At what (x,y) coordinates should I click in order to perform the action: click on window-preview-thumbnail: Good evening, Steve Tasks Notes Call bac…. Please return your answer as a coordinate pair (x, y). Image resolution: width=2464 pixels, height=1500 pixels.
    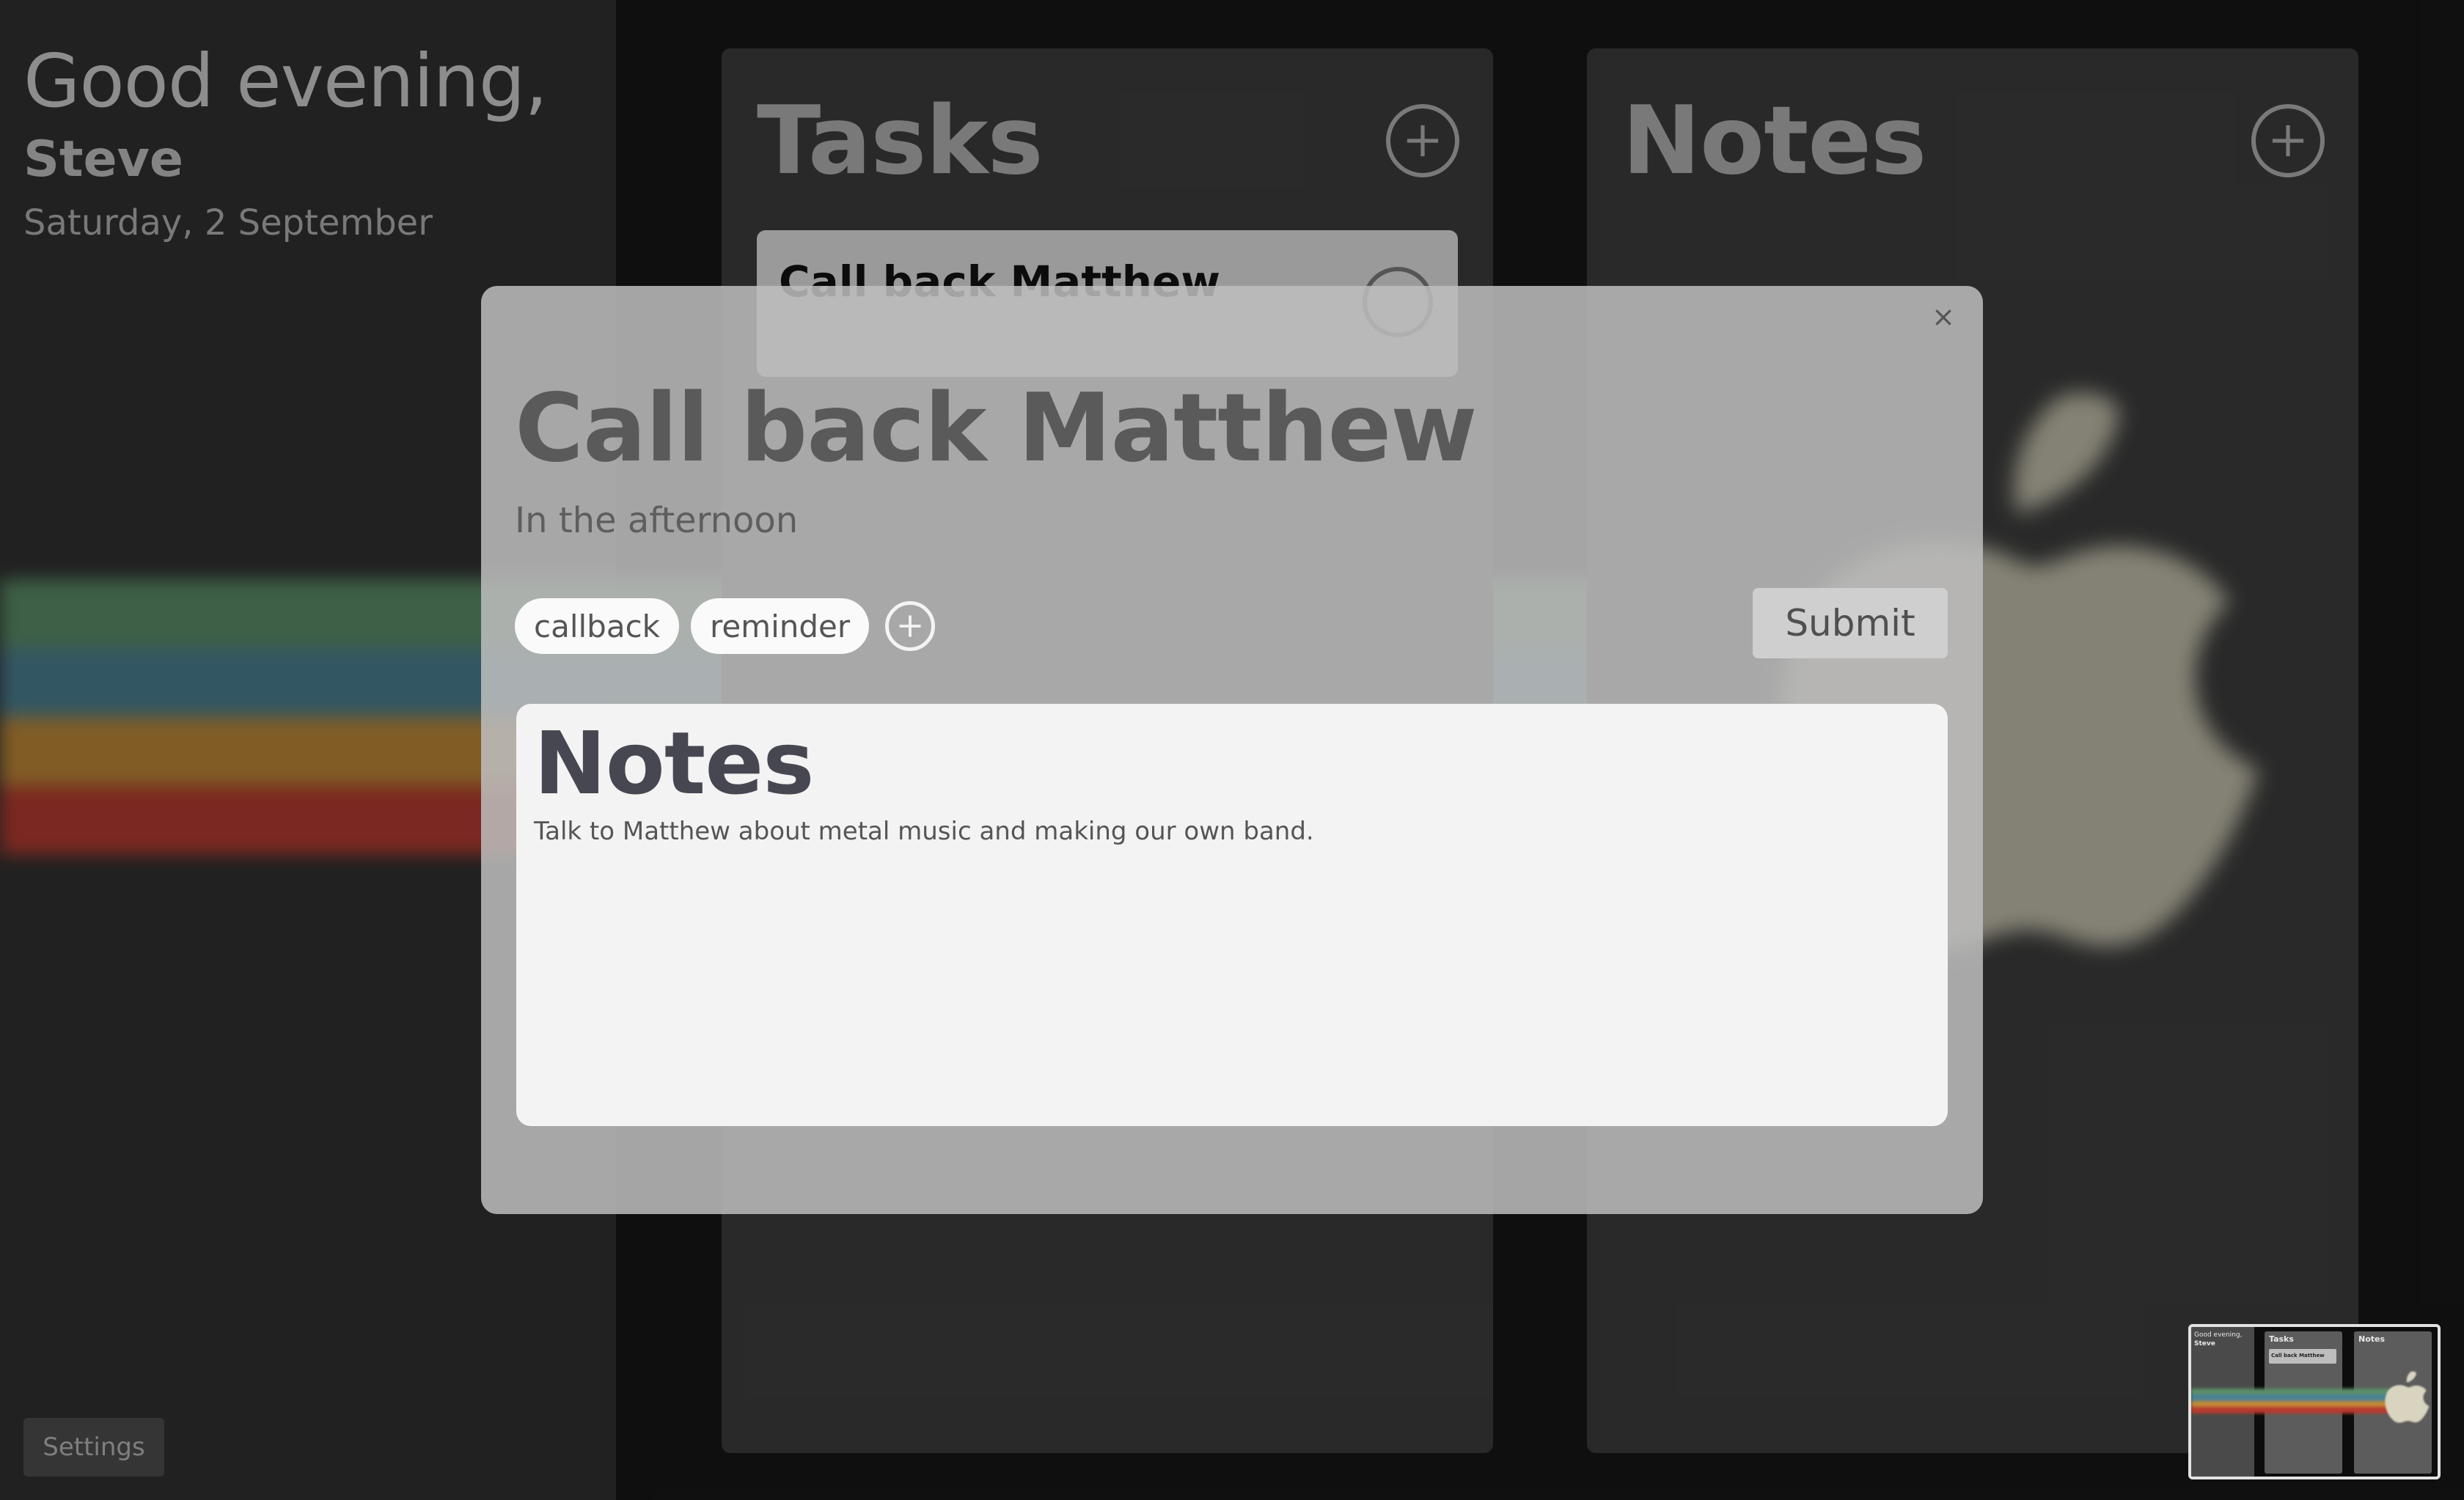
    Looking at the image, I should click on (2314, 1402).